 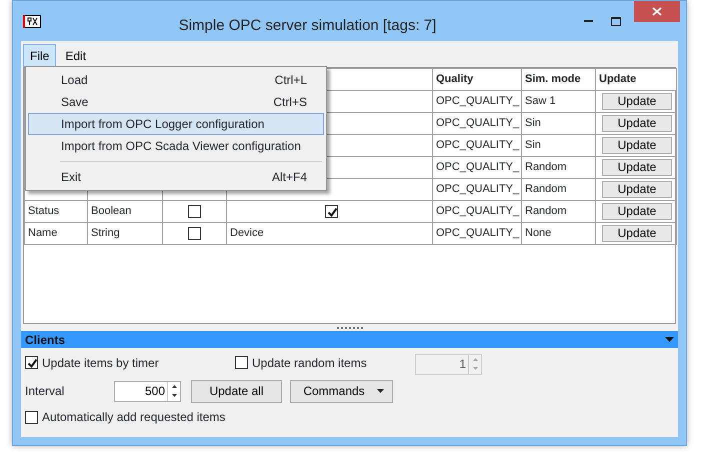 I want to click on menu-item-label: Load, so click(x=74, y=80).